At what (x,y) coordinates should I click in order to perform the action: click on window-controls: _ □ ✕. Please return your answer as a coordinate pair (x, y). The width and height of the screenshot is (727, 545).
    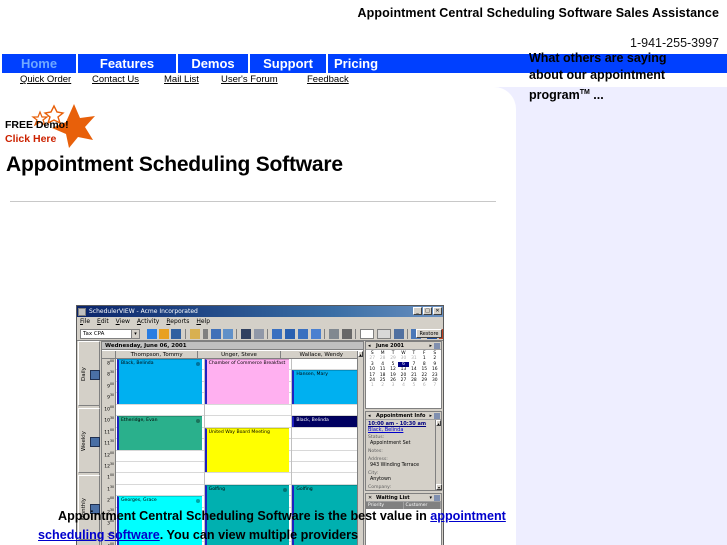
    Looking at the image, I should click on (427, 311).